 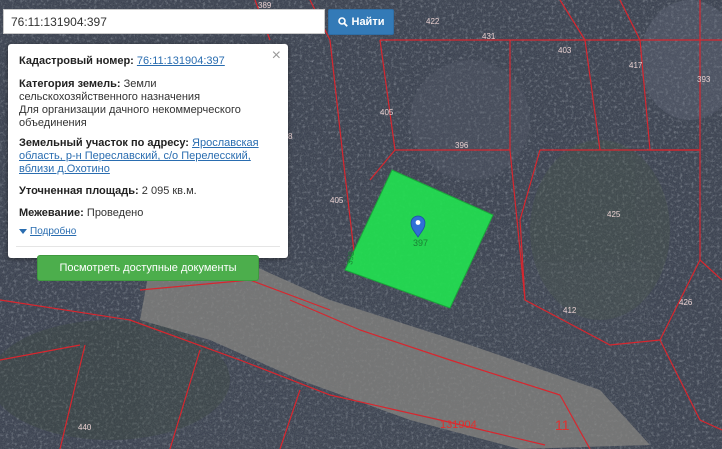 I want to click on category-label: Категория земель:, so click(x=70, y=84).